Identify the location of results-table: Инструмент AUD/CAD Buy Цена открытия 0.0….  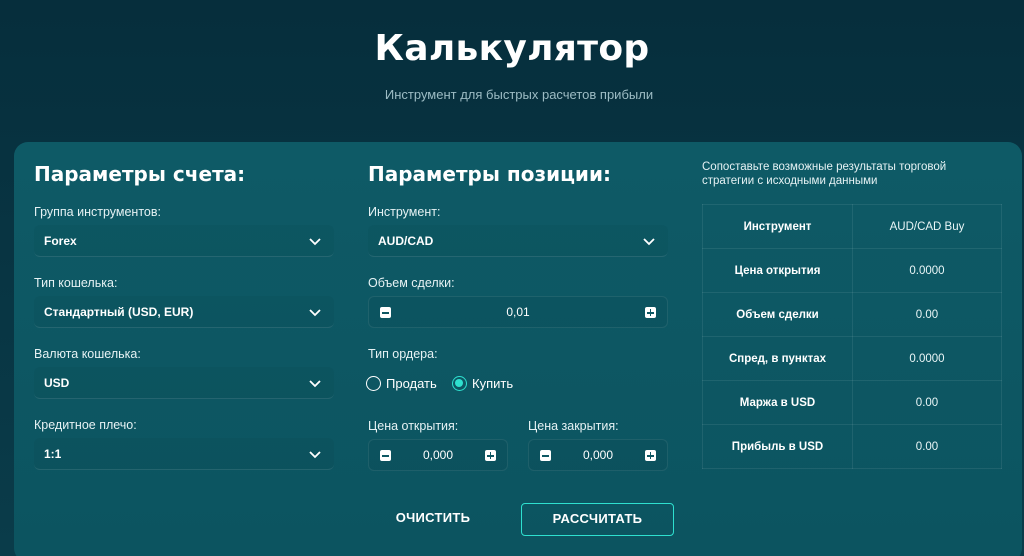
(852, 336).